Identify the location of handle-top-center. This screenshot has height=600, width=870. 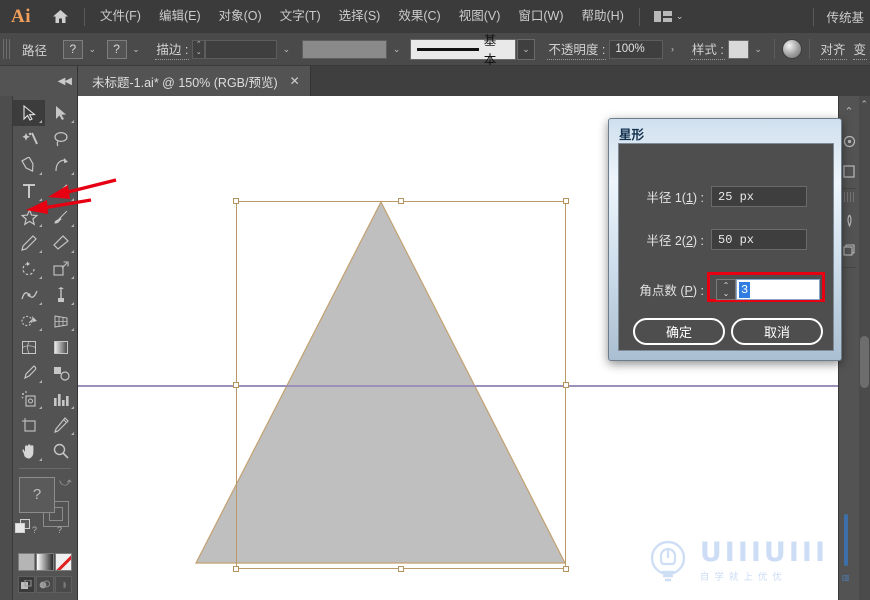
(401, 201).